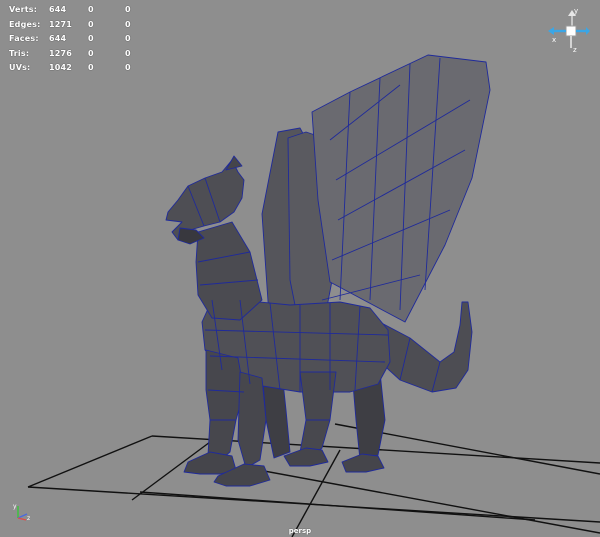 The height and width of the screenshot is (537, 600). Describe the element at coordinates (306, 457) in the screenshot. I see `near-hind-foot` at that location.